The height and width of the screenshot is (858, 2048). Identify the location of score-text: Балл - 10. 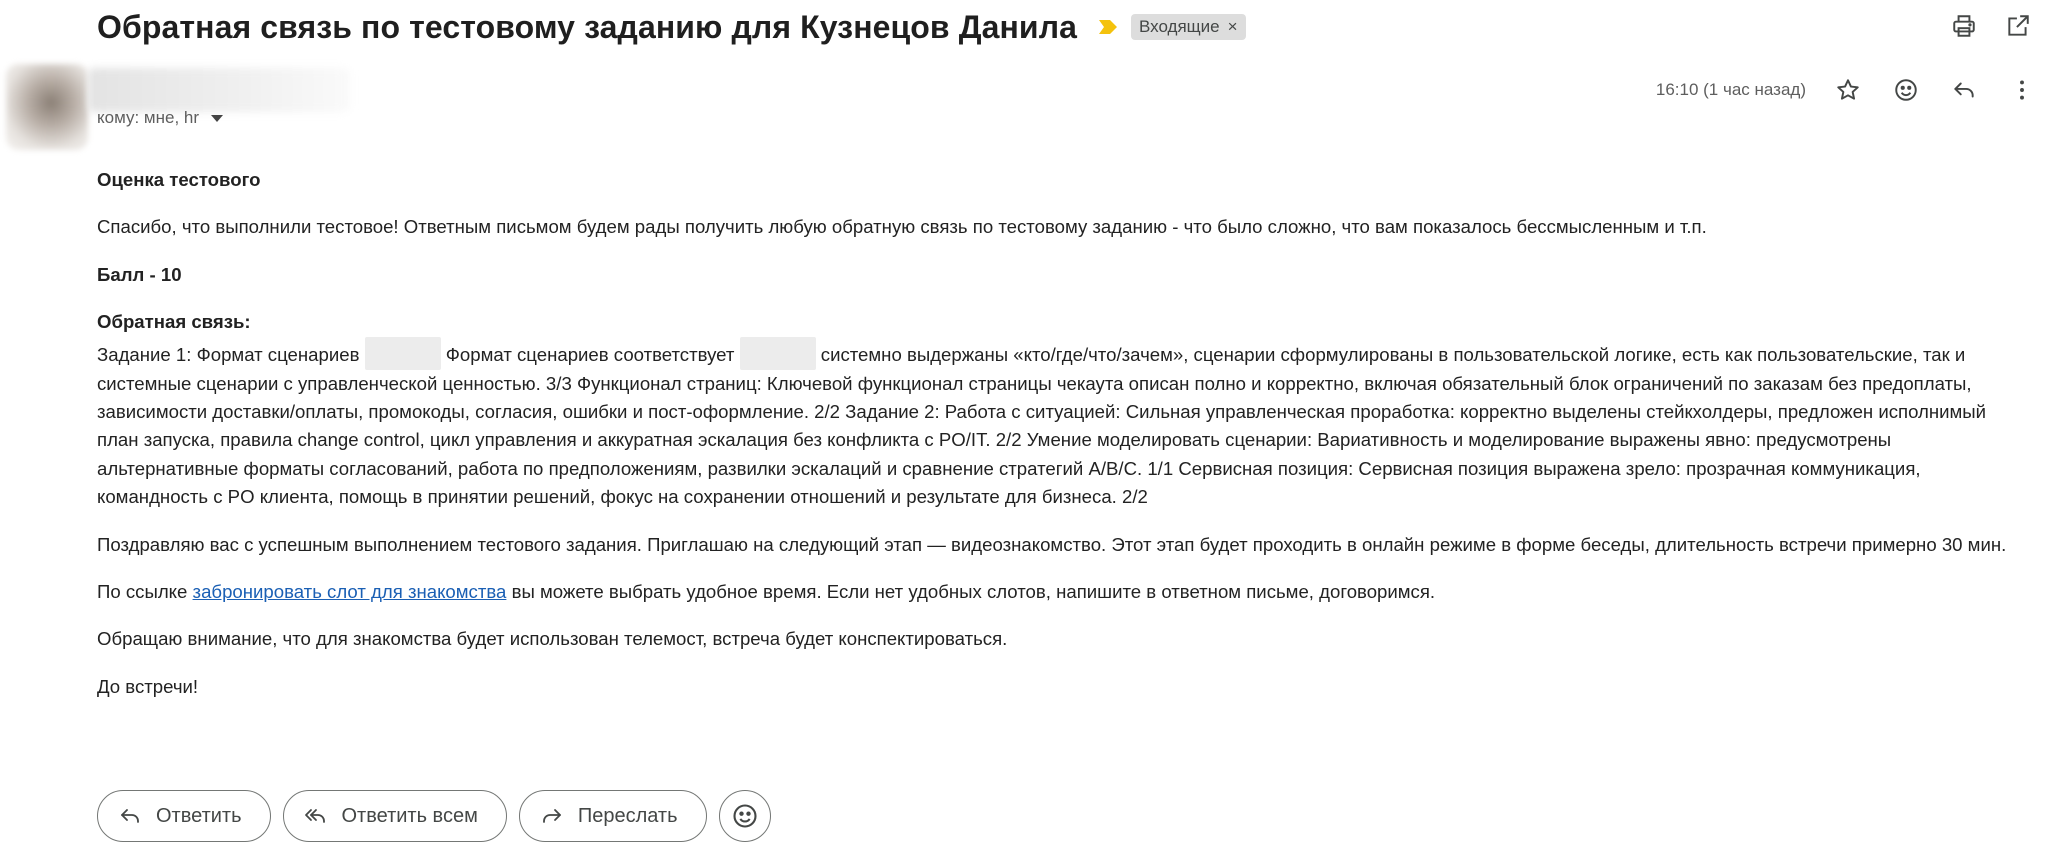
(139, 274).